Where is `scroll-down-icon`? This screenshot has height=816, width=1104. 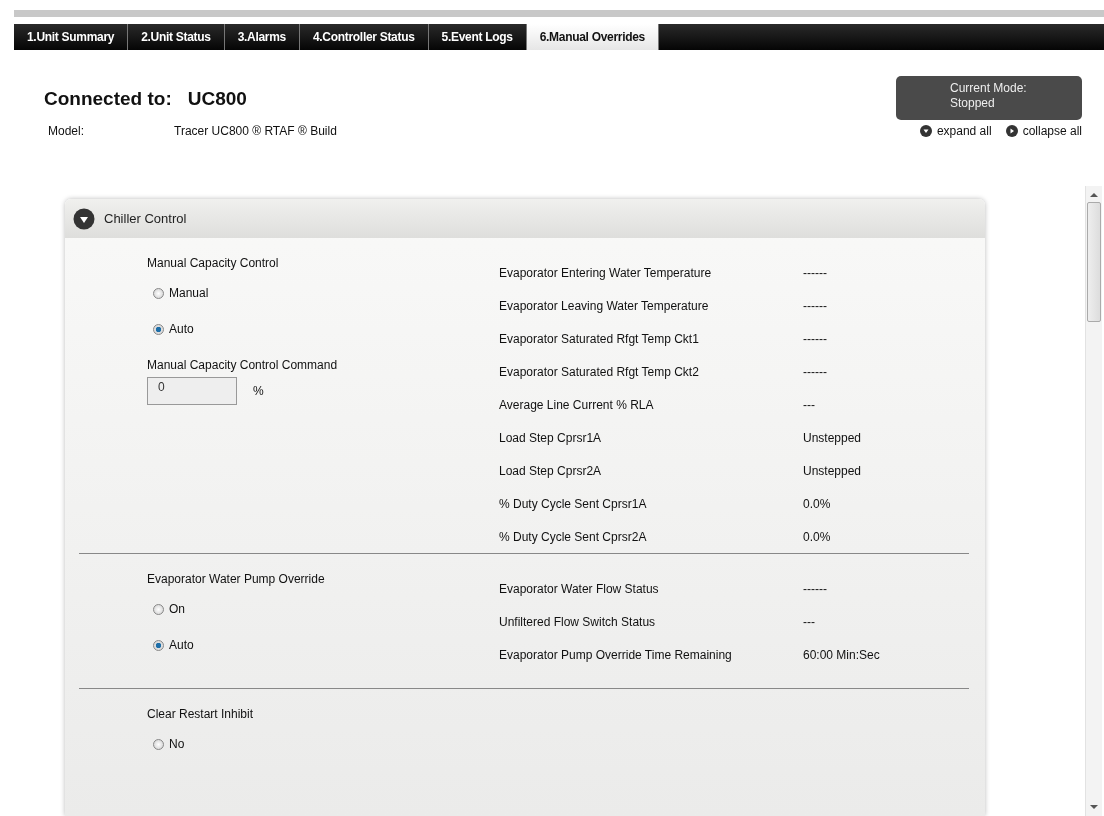 scroll-down-icon is located at coordinates (1094, 807).